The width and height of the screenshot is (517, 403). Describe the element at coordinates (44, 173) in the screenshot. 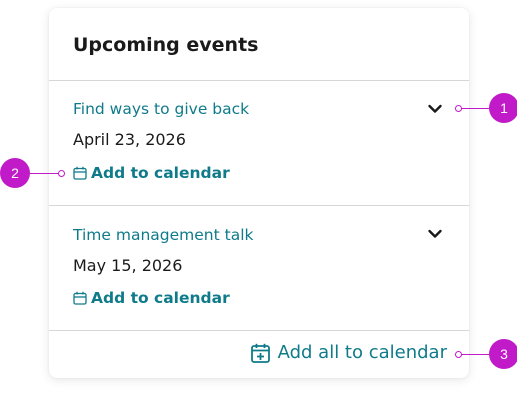

I see `marker-2-leader` at that location.